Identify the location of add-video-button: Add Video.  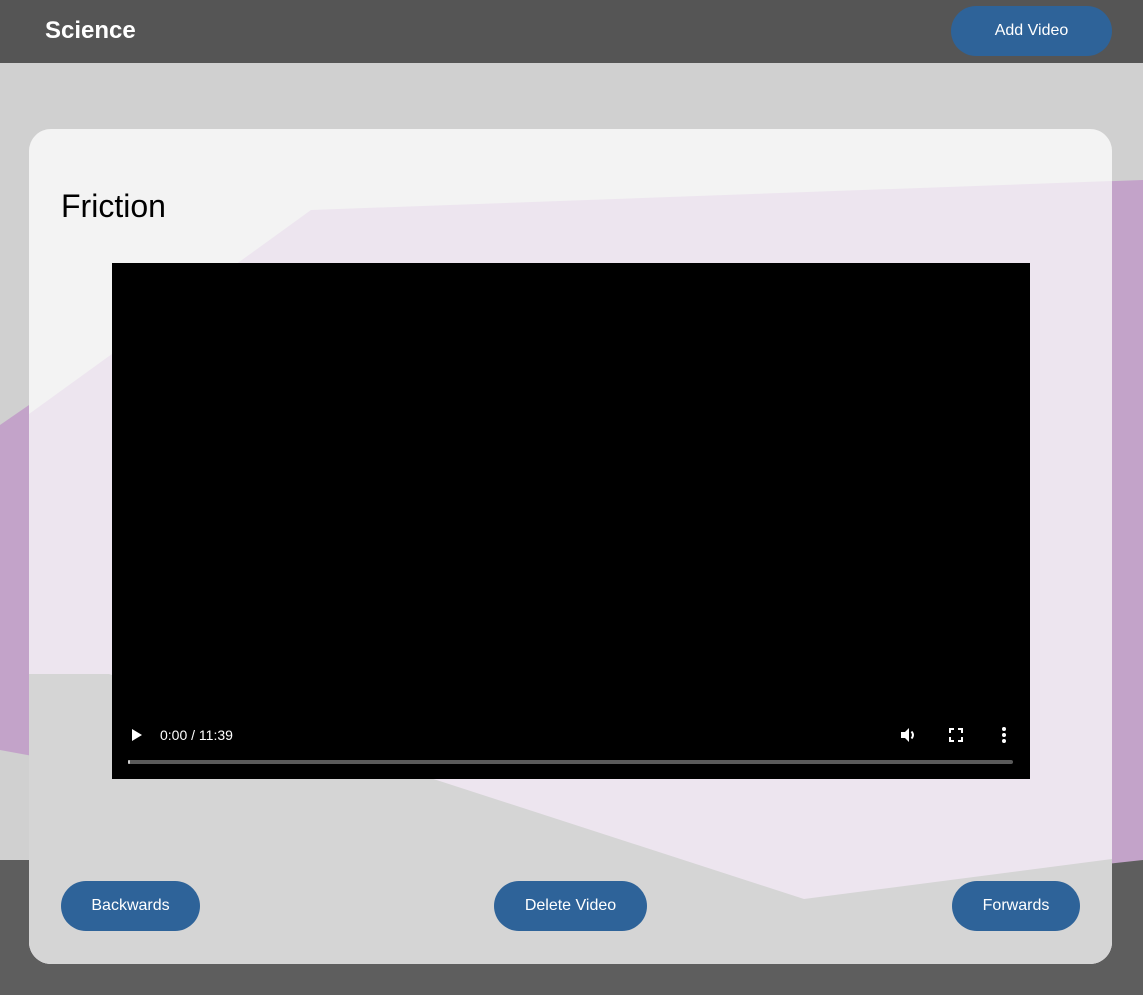
(1031, 31).